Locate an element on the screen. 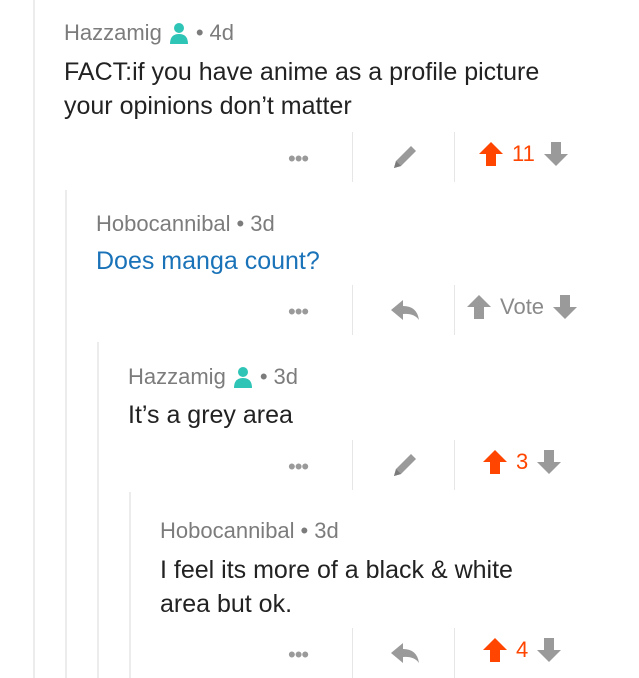  comment-body: Does manga count? is located at coordinates (208, 261).